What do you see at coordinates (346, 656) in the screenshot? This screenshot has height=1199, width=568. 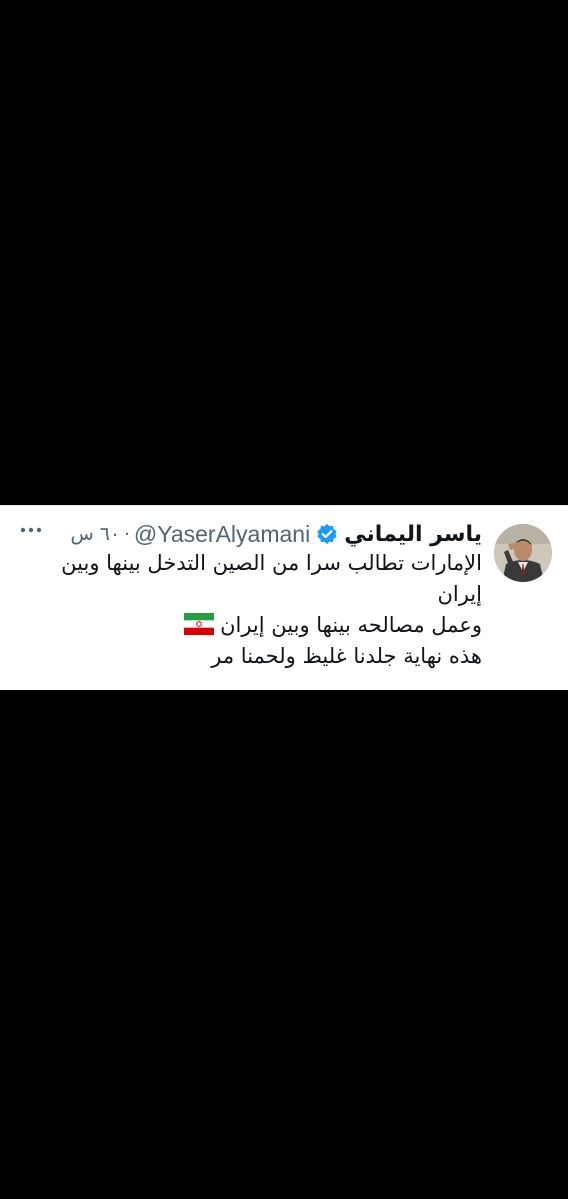 I see `tweet-line-4: هذه نهاية جلدنا غليظ ولحمنا مر` at bounding box center [346, 656].